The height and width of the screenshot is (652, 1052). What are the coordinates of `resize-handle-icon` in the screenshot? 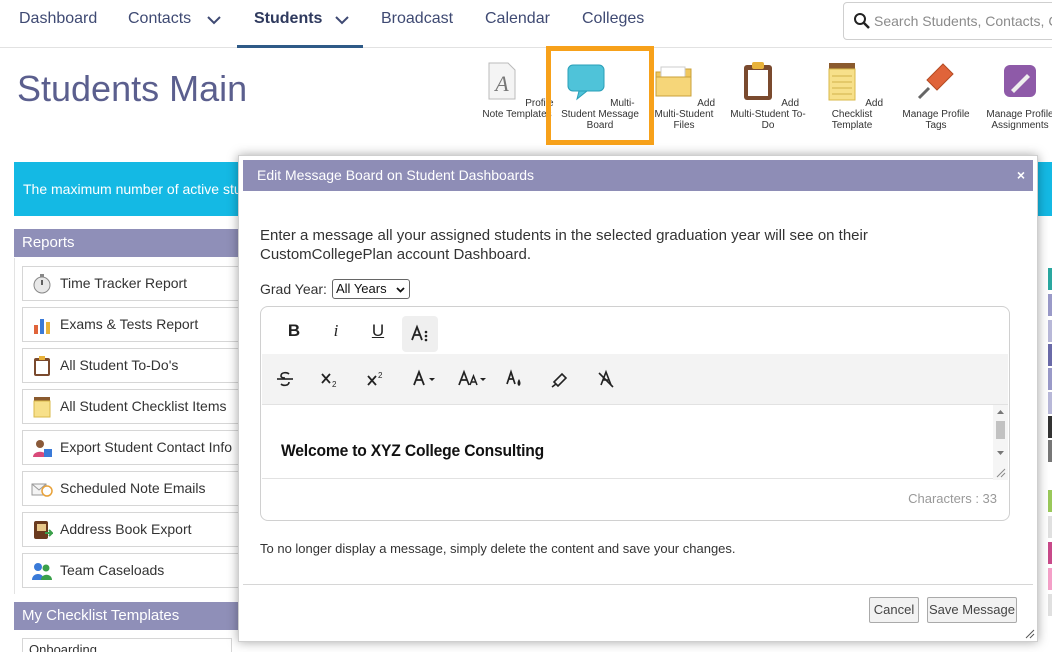 It's located at (1000, 472).